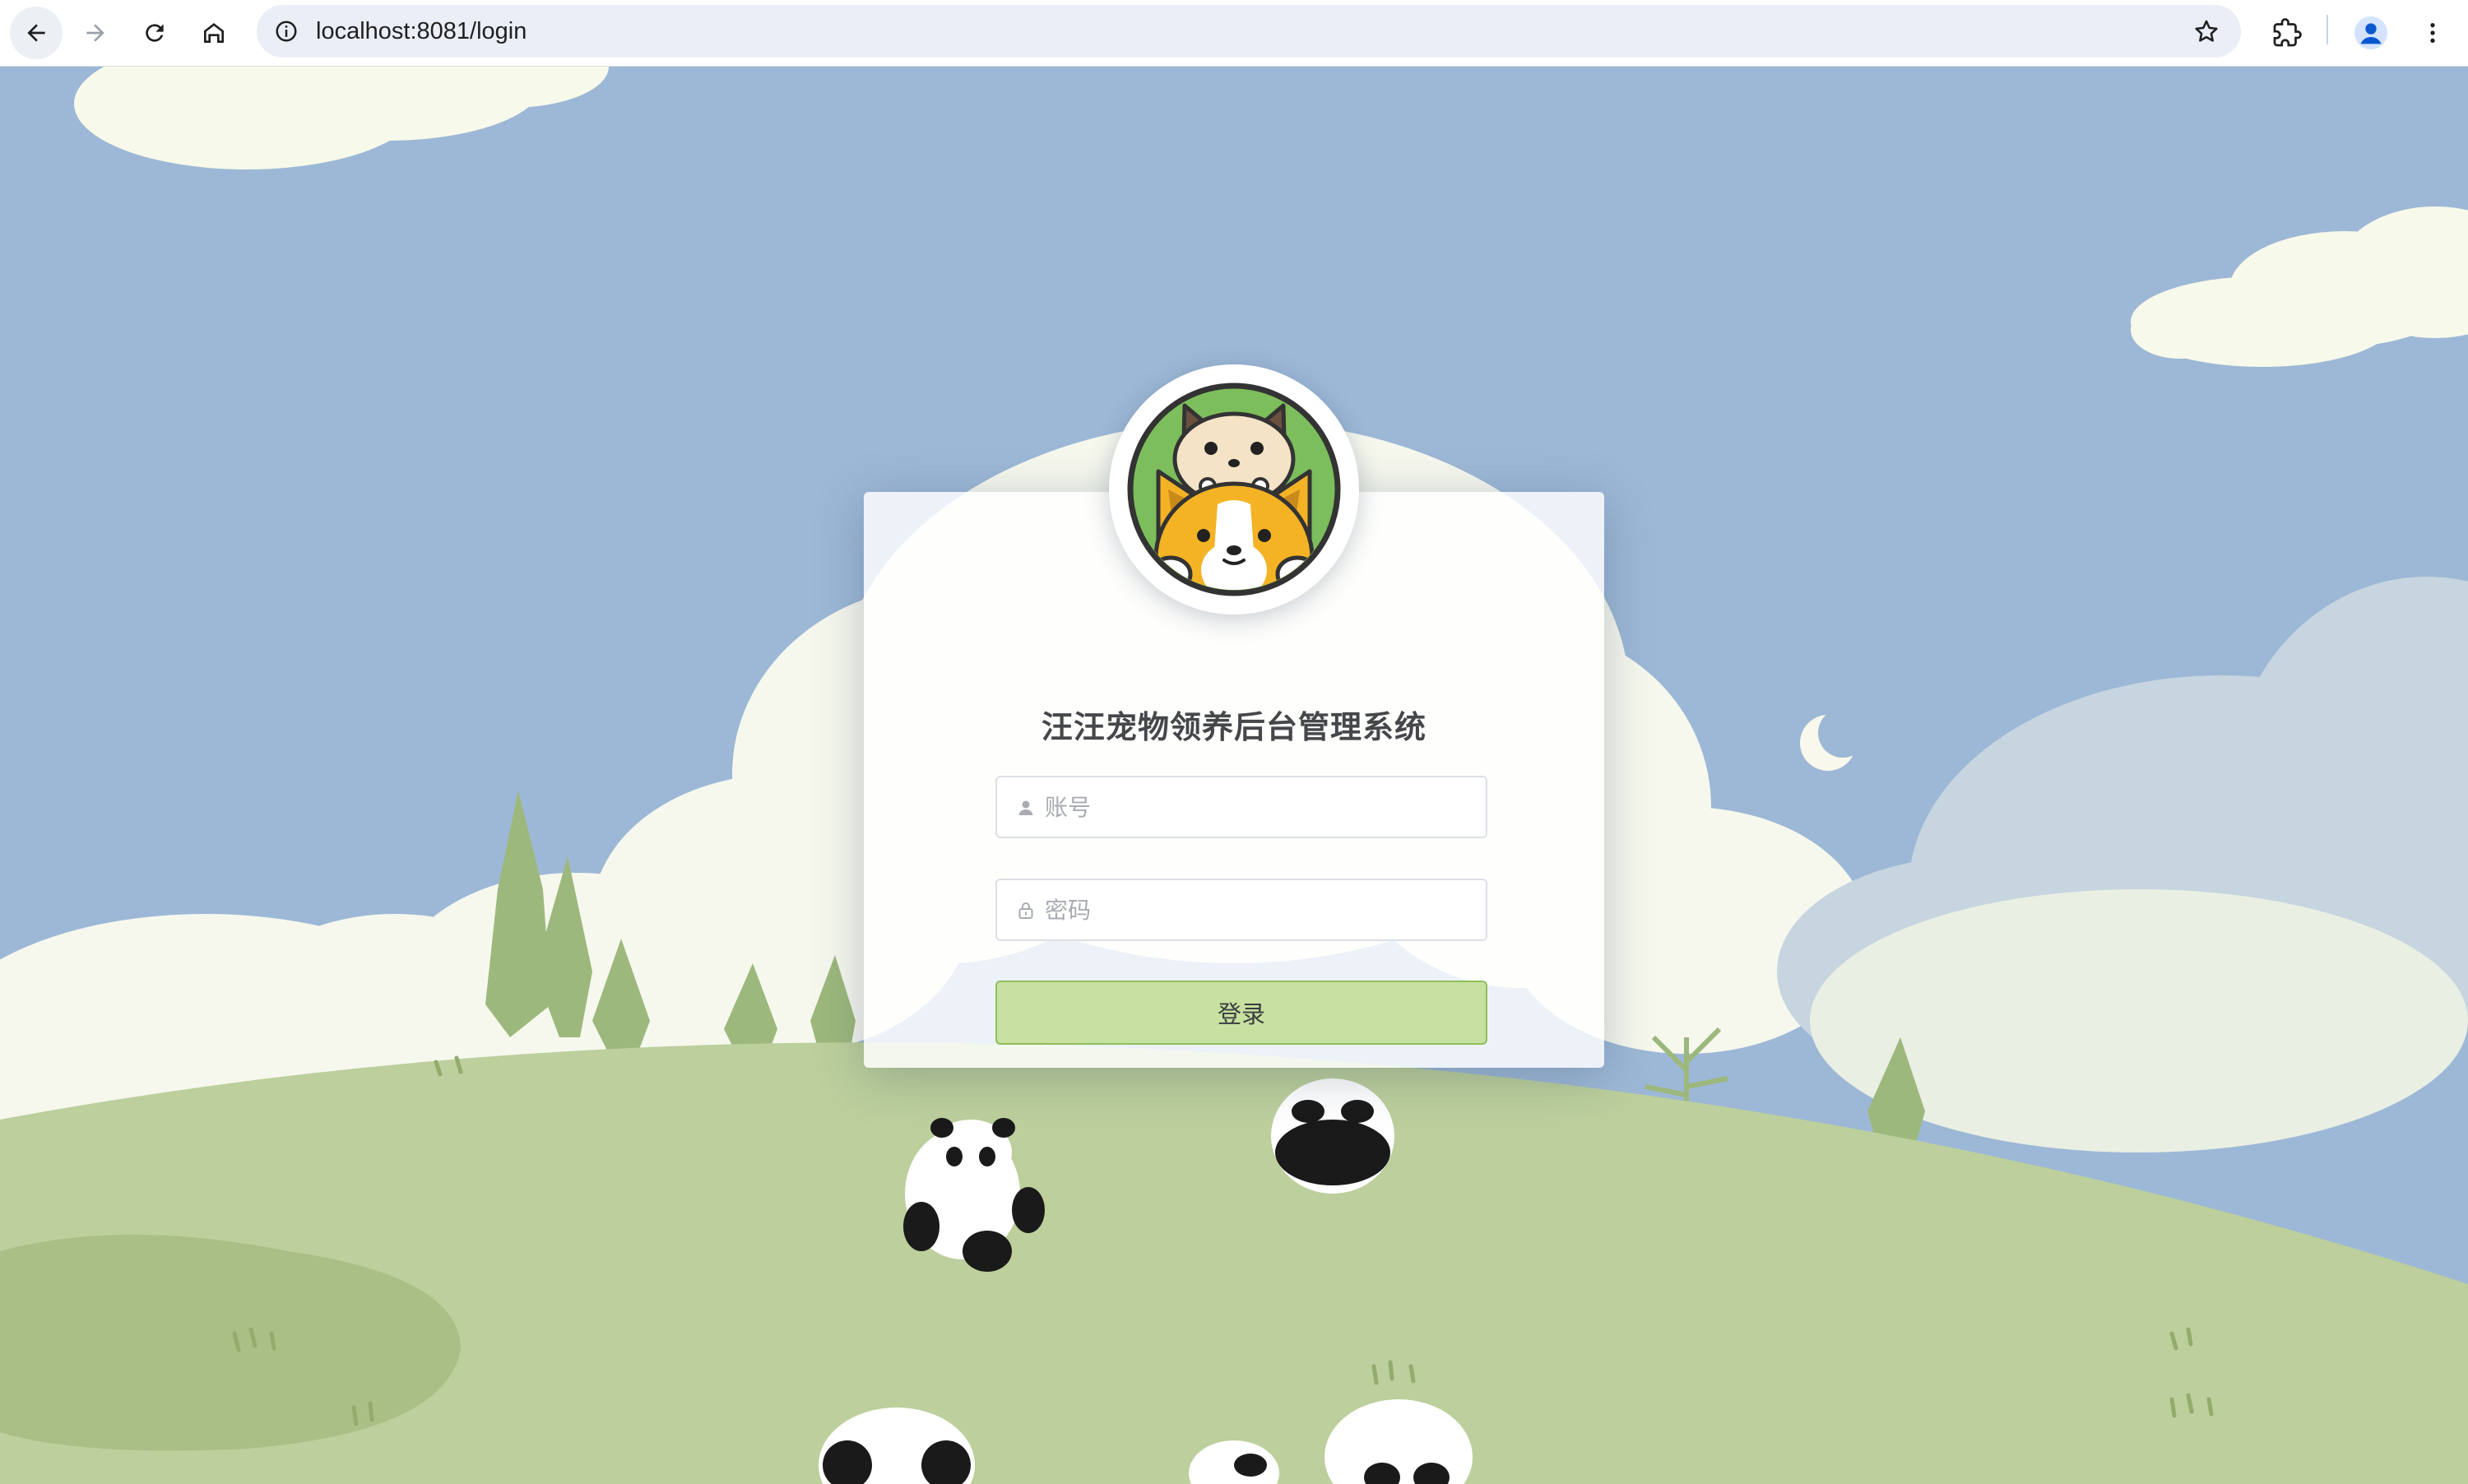 This screenshot has width=2468, height=1484. I want to click on kebab-menu-icon, so click(2432, 33).